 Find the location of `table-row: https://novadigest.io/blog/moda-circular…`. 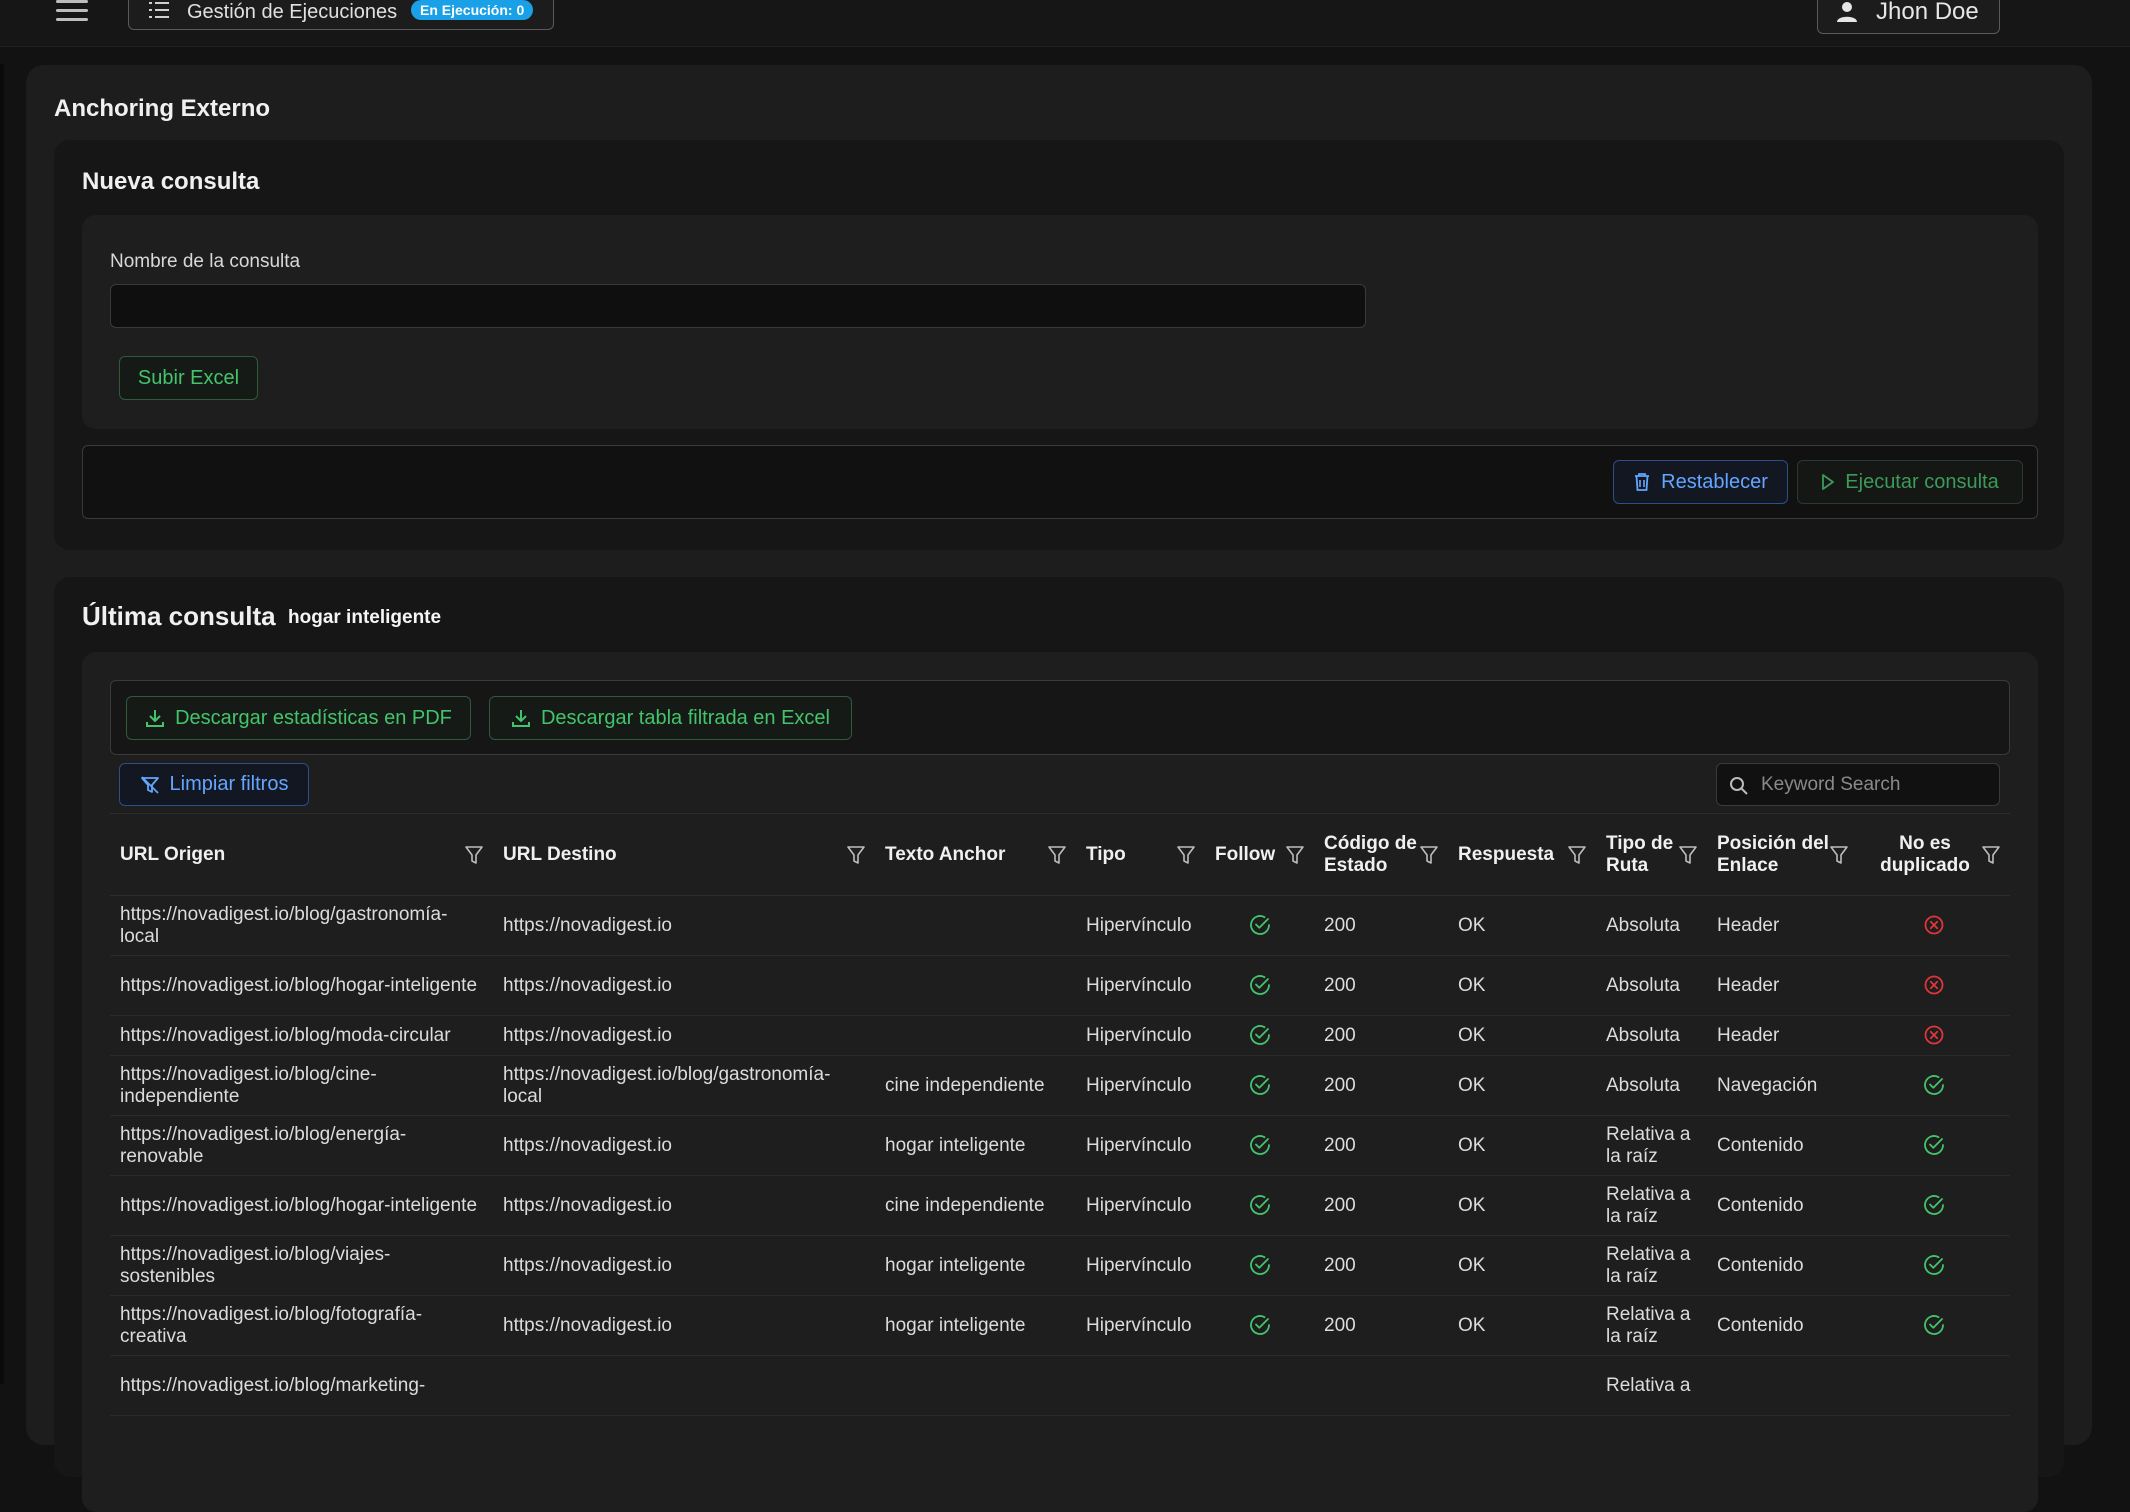

table-row: https://novadigest.io/blog/moda-circular… is located at coordinates (1060, 1035).